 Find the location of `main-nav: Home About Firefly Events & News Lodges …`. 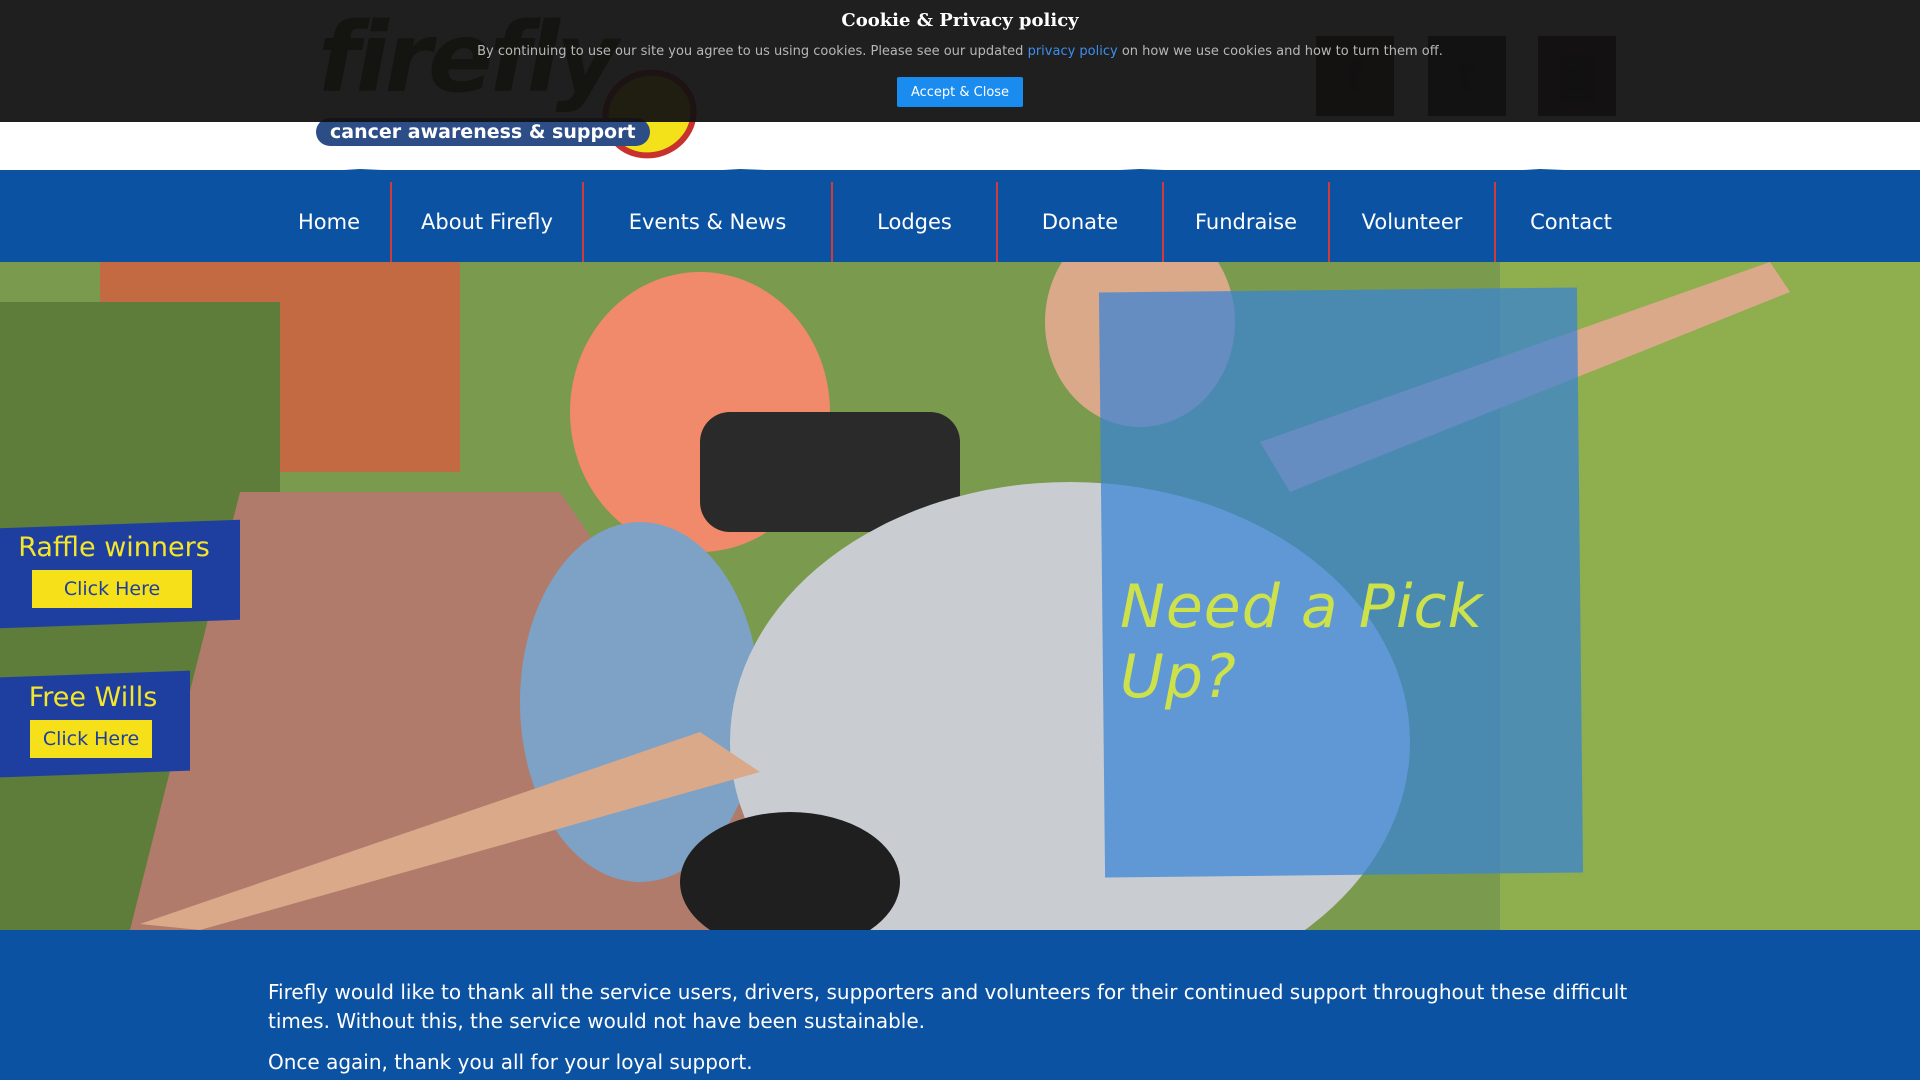

main-nav: Home About Firefly Events & News Lodges … is located at coordinates (960, 220).